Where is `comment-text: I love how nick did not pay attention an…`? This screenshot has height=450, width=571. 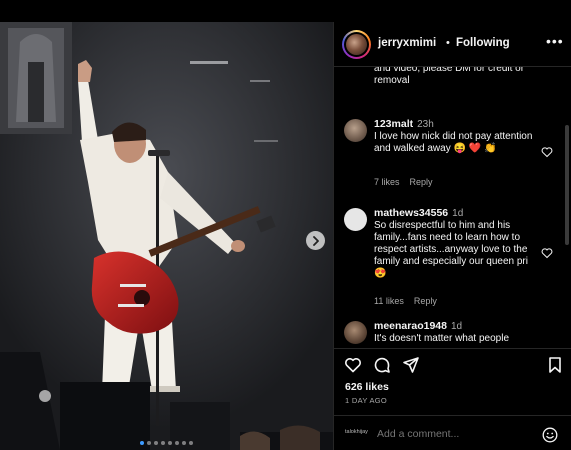 comment-text: I love how nick did not pay attention an… is located at coordinates (453, 142).